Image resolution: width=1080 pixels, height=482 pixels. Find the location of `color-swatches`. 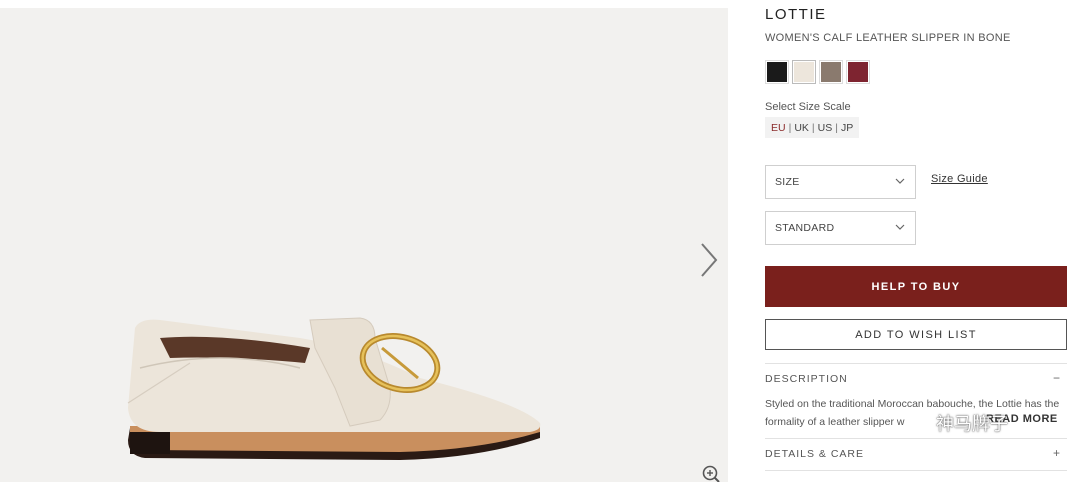

color-swatches is located at coordinates (817, 72).